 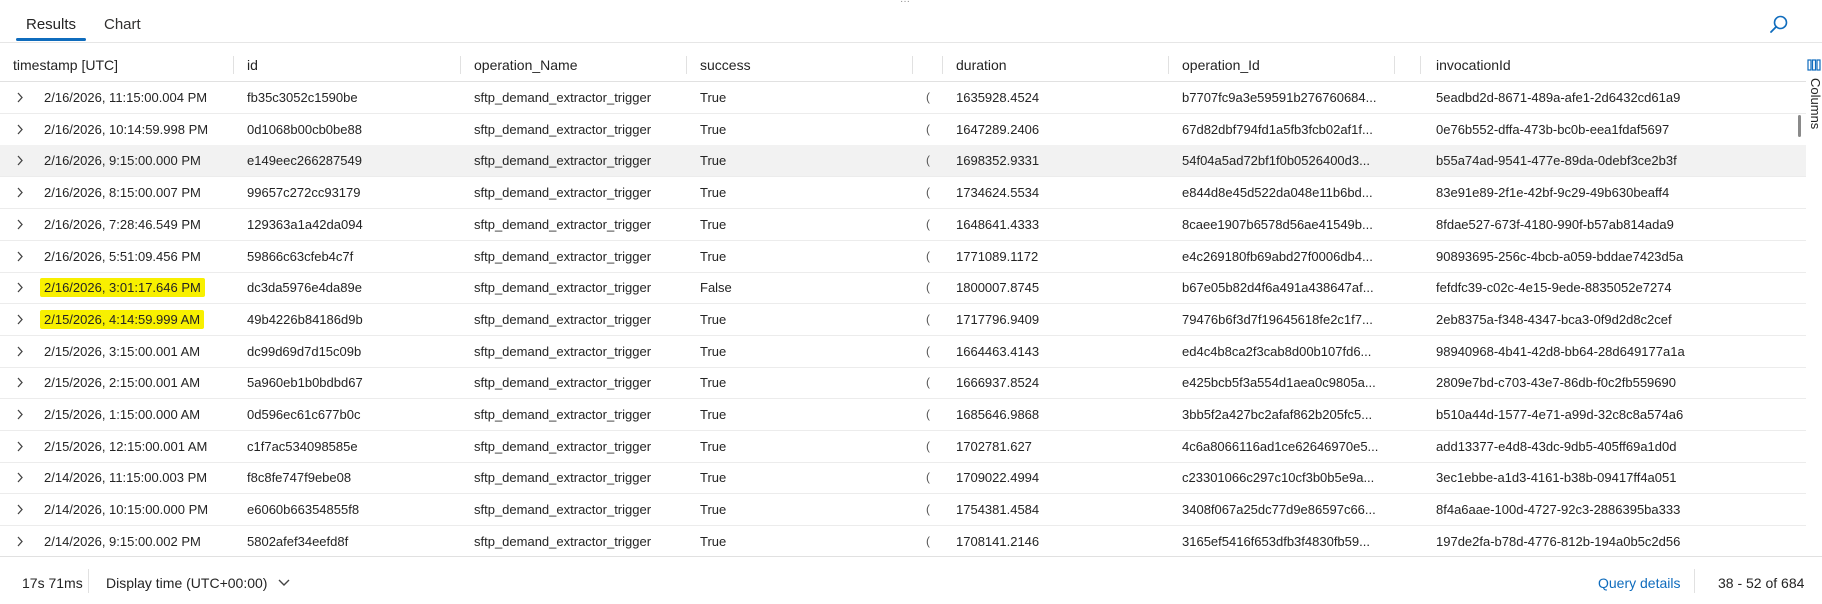 I want to click on cell-id: dc99d69d7d15c09b, so click(x=304, y=351).